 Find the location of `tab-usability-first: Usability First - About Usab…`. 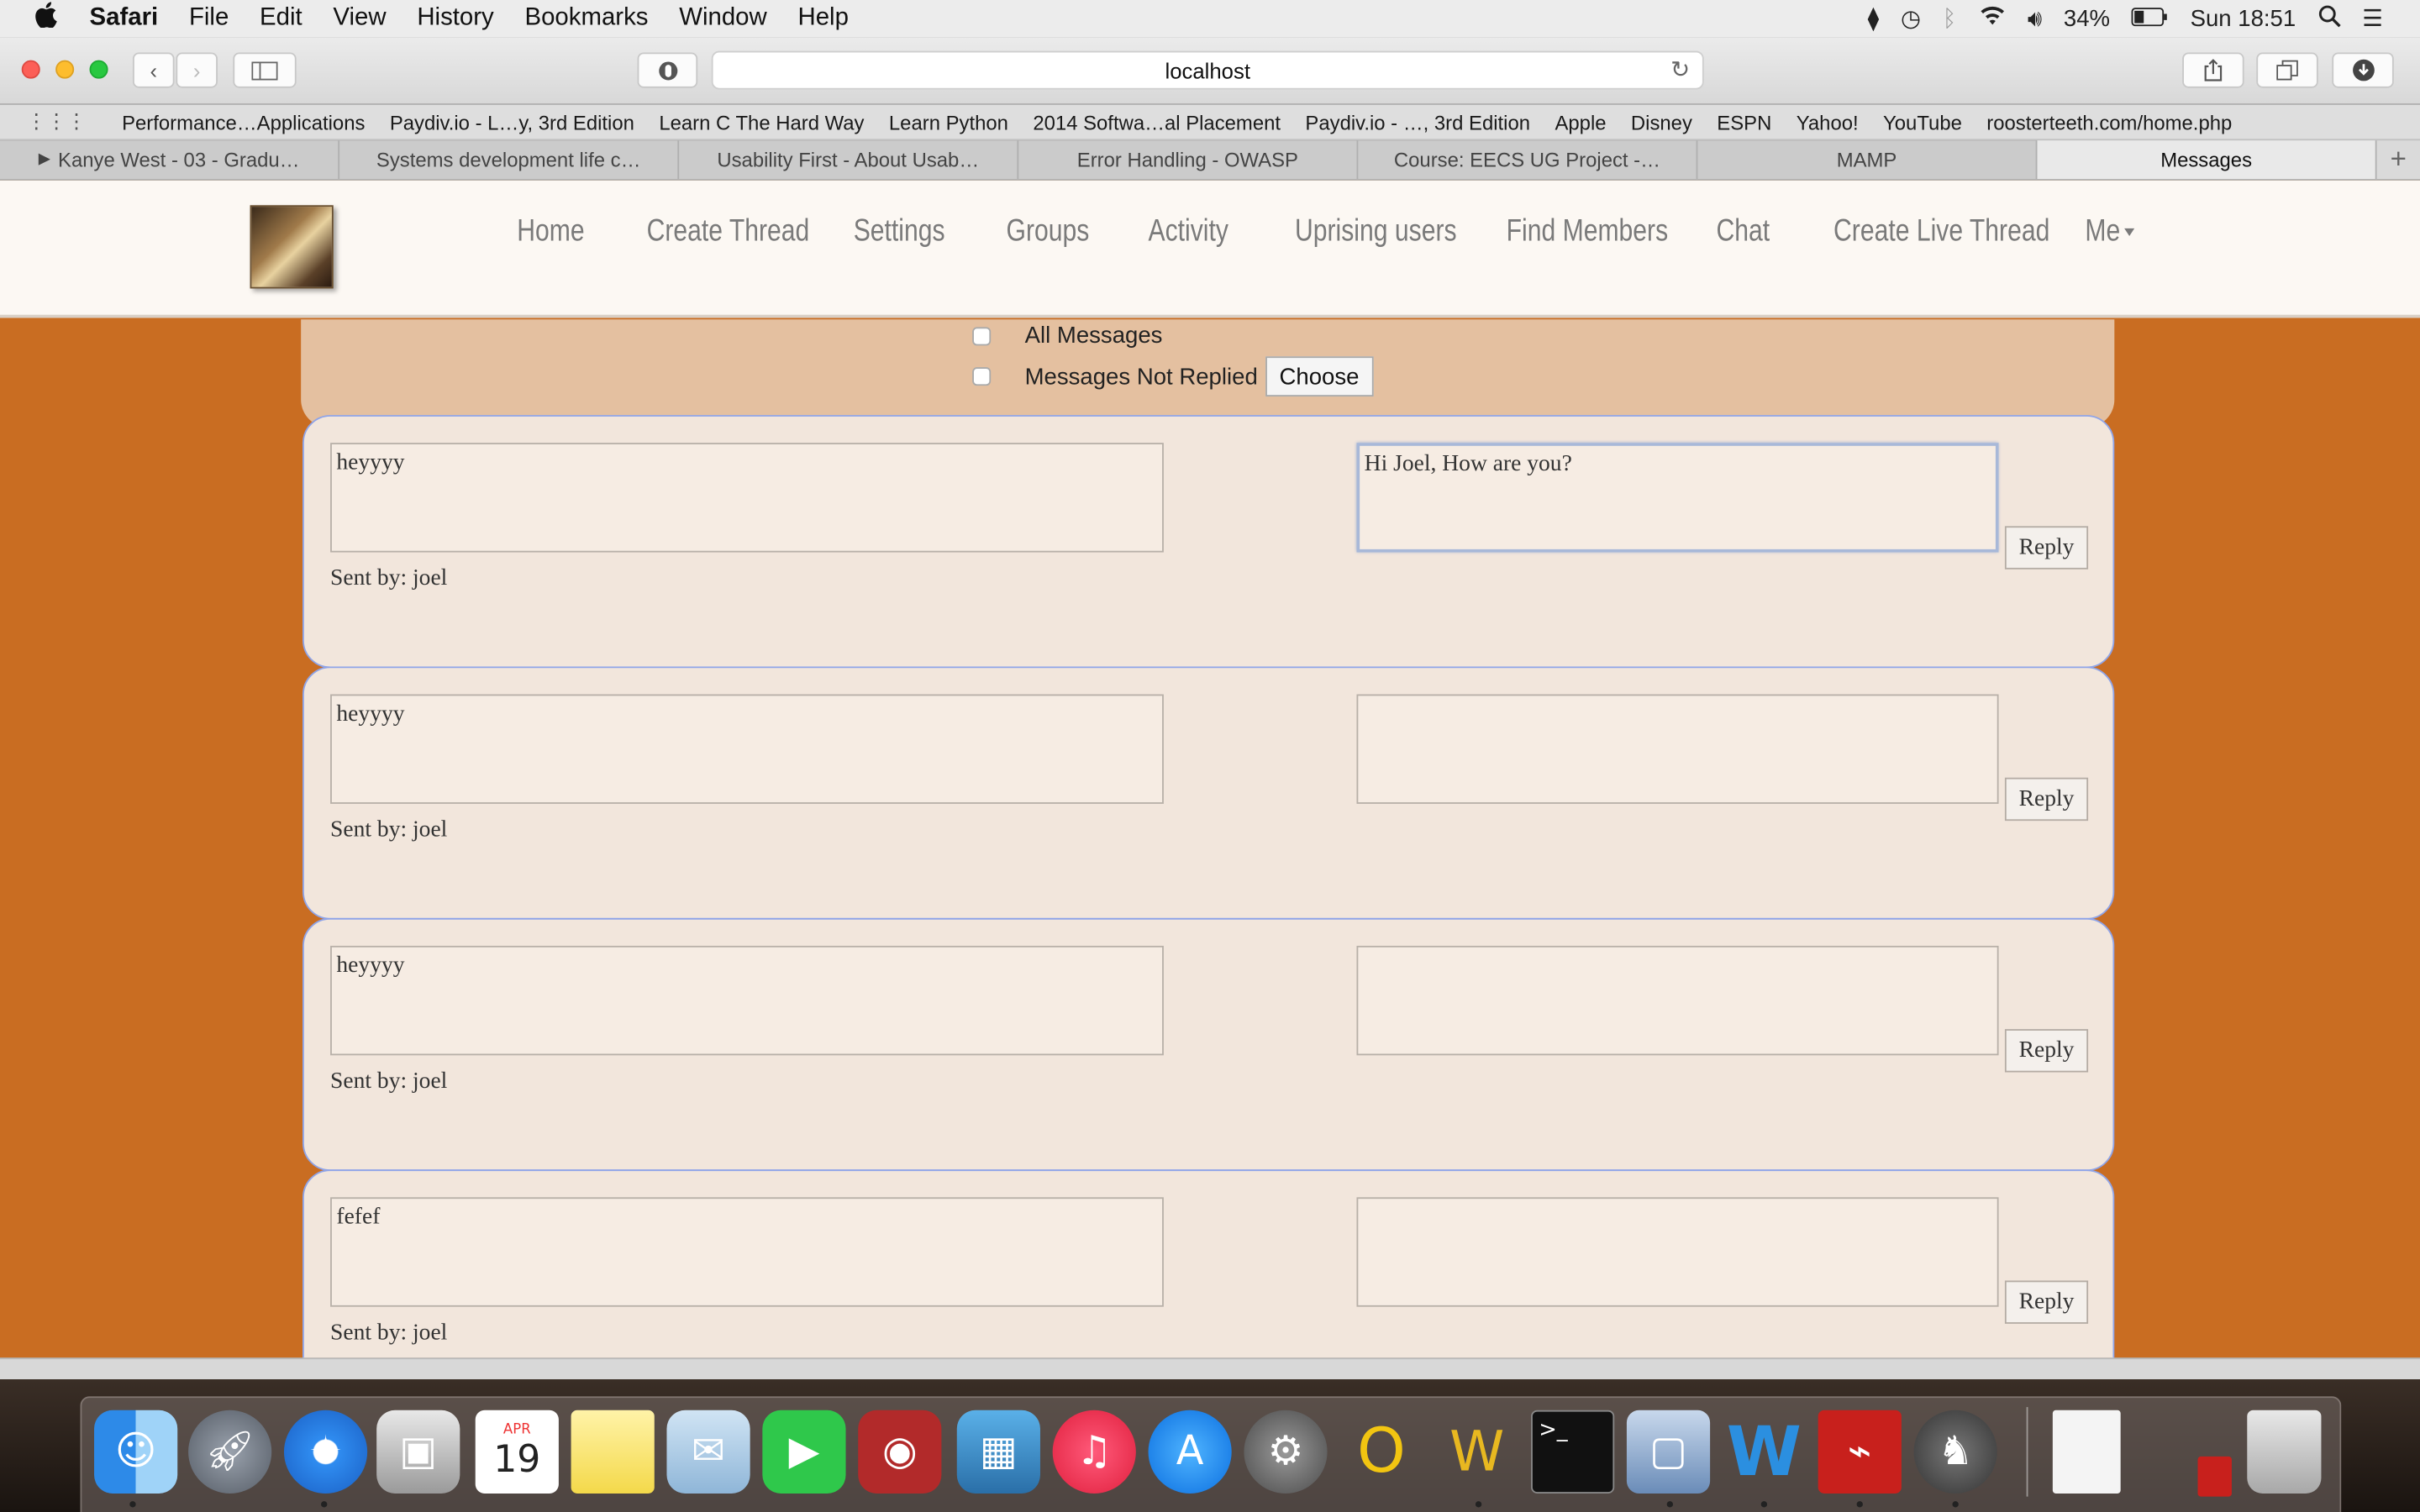

tab-usability-first: Usability First - About Usab… is located at coordinates (849, 160).